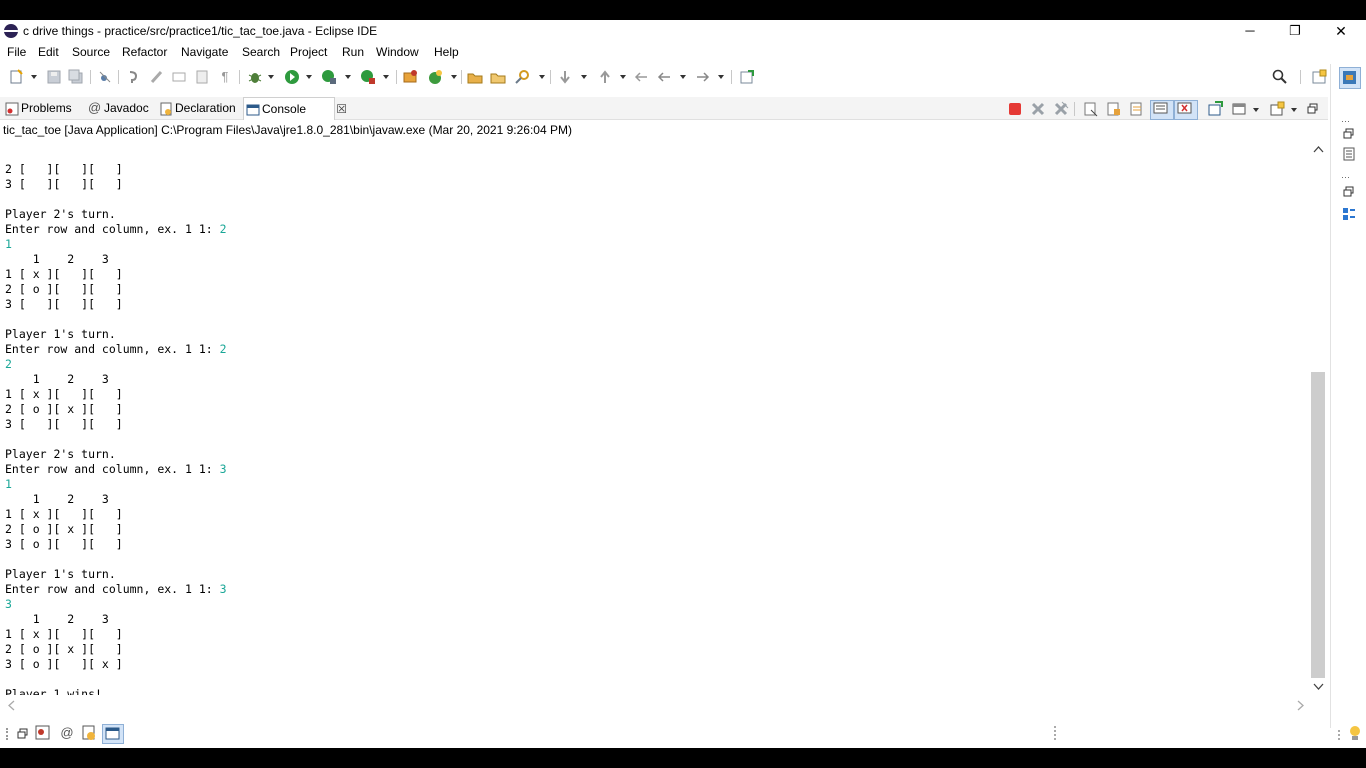 Image resolution: width=1366 pixels, height=768 pixels. Describe the element at coordinates (1162, 110) in the screenshot. I see `show-console-stdout-icon` at that location.